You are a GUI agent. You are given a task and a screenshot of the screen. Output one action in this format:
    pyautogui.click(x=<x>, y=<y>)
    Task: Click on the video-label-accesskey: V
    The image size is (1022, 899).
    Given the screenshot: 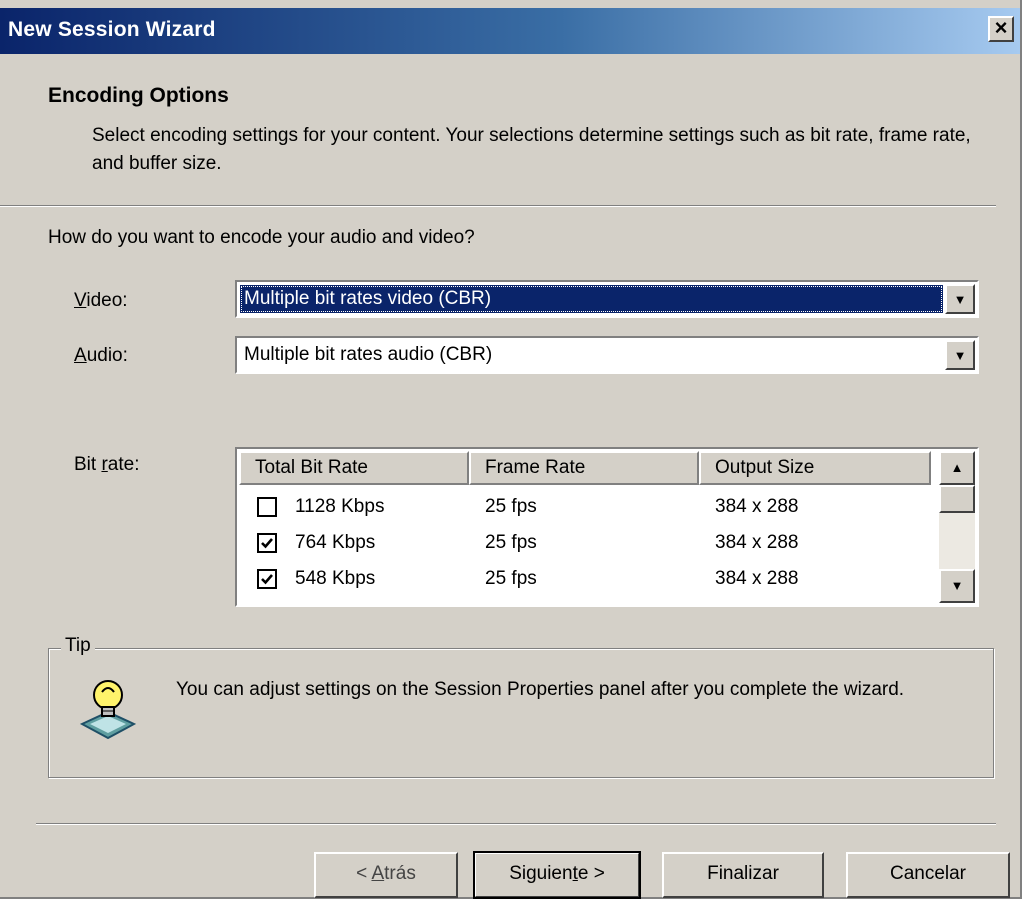 What is the action you would take?
    pyautogui.click(x=80, y=300)
    